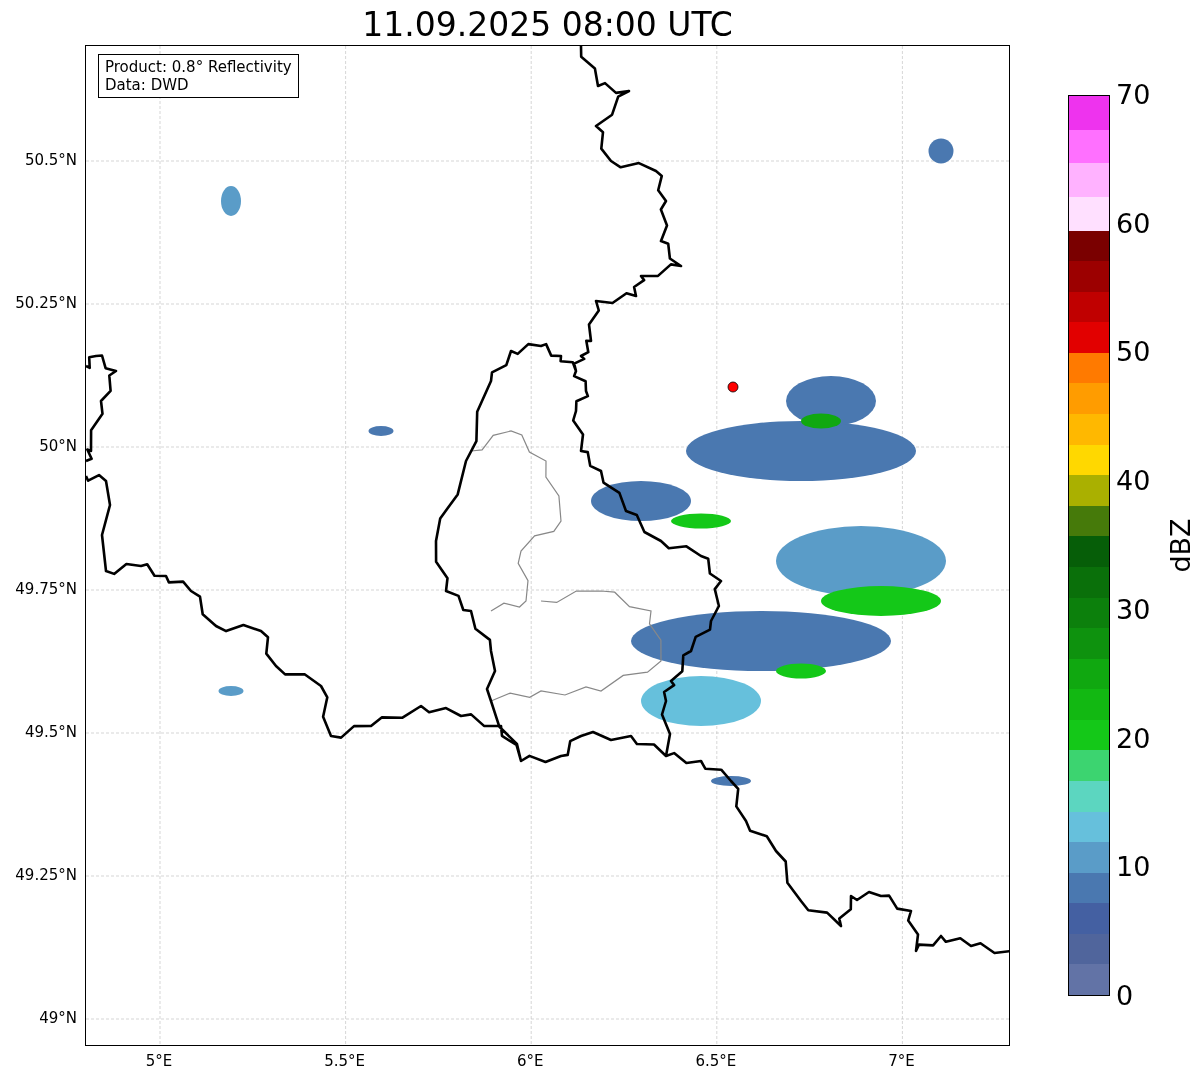 This screenshot has height=1081, width=1202. I want to click on colorbar-tick-label: 20, so click(1133, 738).